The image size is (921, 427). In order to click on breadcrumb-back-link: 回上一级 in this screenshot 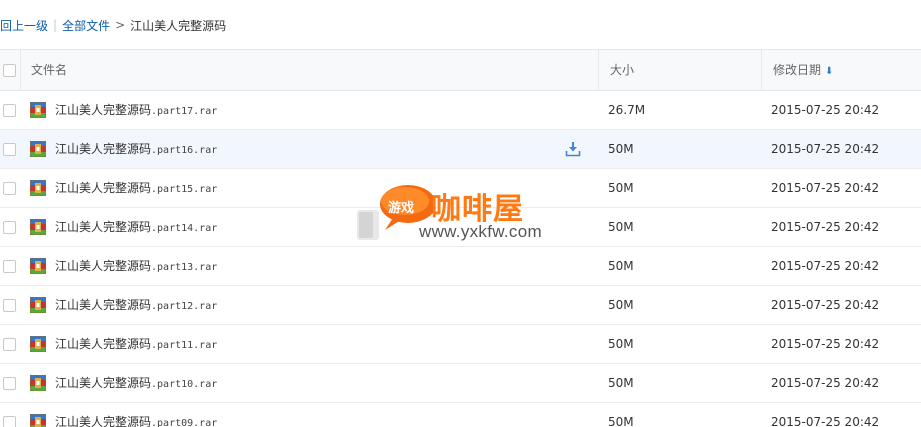, I will do `click(24, 25)`.